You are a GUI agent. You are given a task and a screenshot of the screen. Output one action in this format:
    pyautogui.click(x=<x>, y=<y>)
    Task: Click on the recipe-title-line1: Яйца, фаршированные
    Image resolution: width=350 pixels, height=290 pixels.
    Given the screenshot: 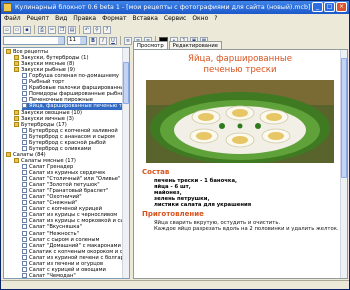 What is the action you would take?
    pyautogui.click(x=239, y=59)
    